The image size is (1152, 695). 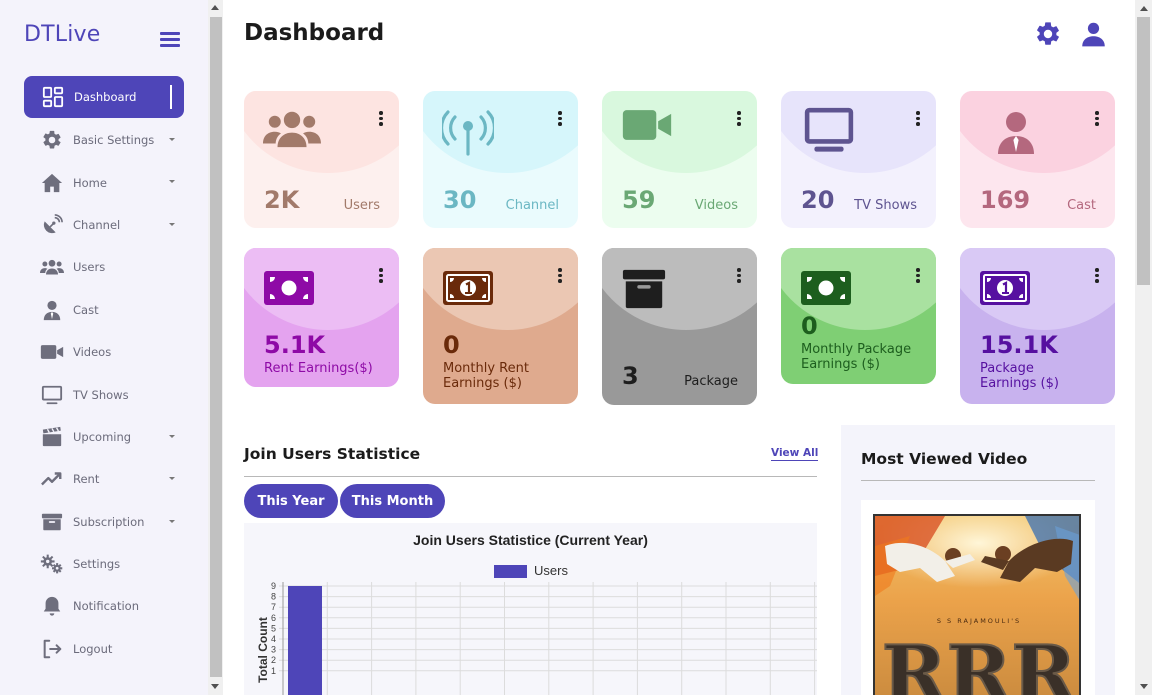 What do you see at coordinates (544, 638) in the screenshot?
I see `chart-plot: 987654321` at bounding box center [544, 638].